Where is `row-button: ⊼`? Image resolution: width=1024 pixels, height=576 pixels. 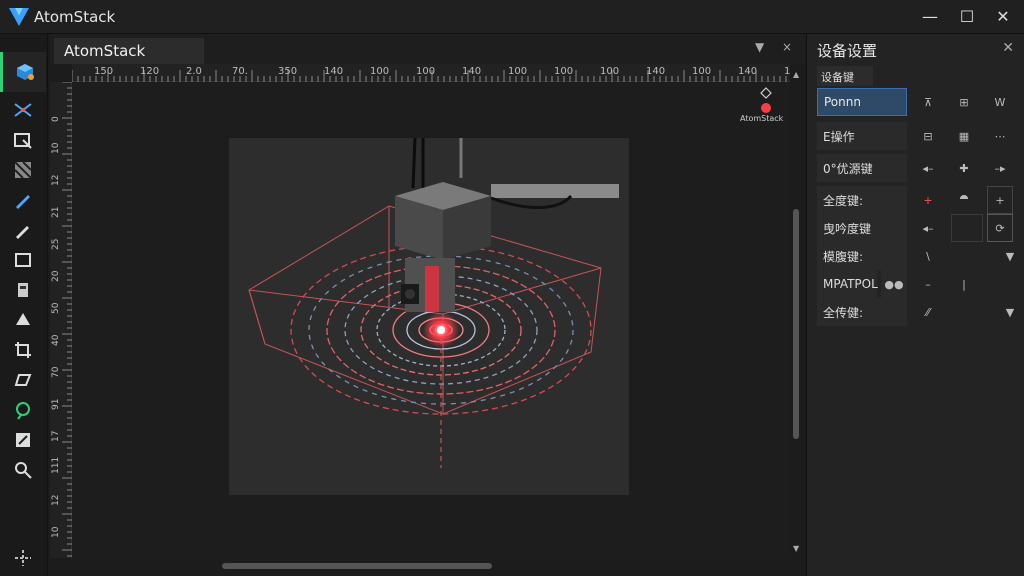 row-button: ⊼ is located at coordinates (928, 102).